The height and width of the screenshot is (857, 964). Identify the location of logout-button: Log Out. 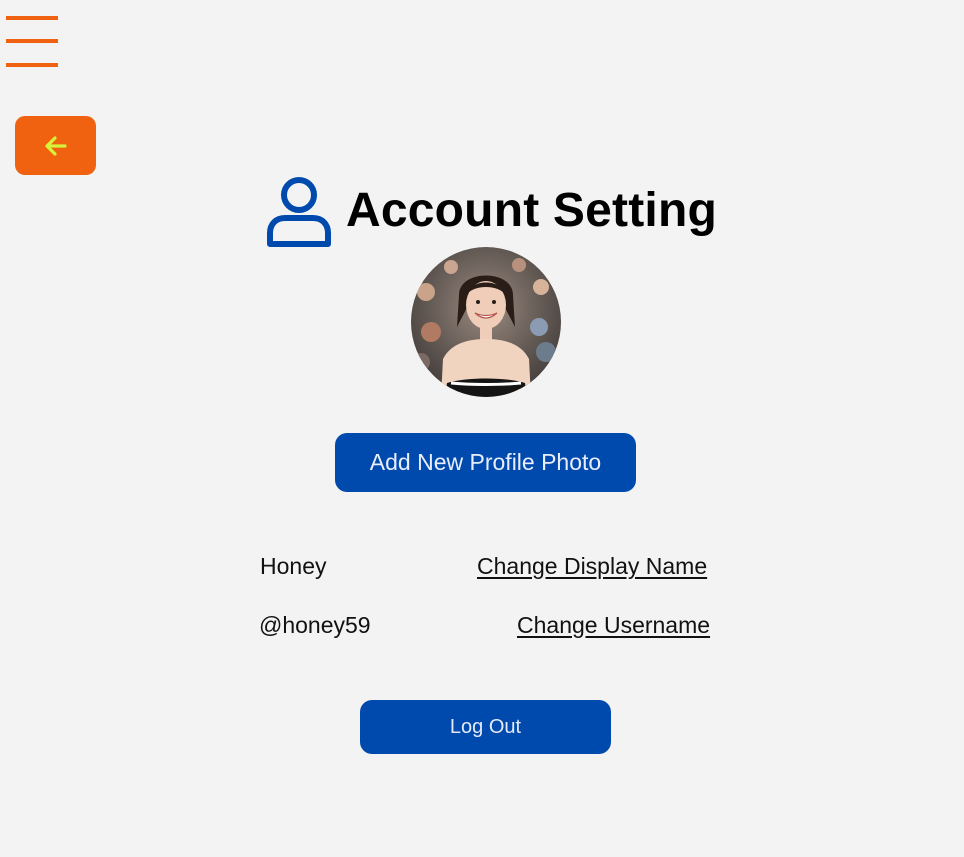
(485, 727).